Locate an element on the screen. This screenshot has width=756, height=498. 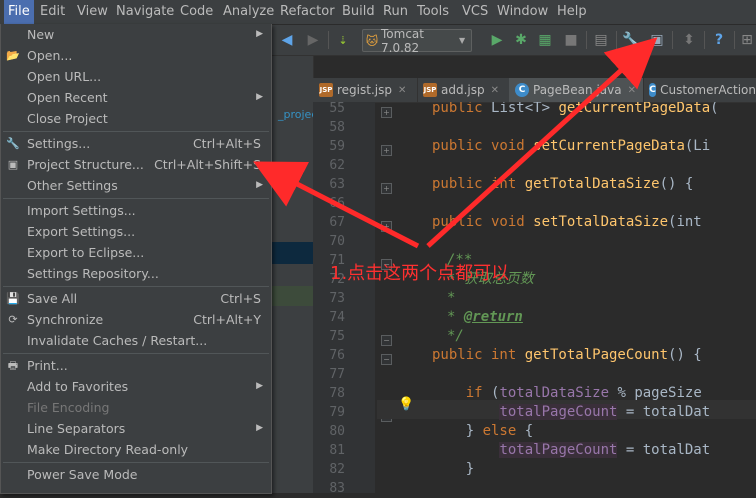
annotation-text: 1.点击这两个点都可以 is located at coordinates (420, 273).